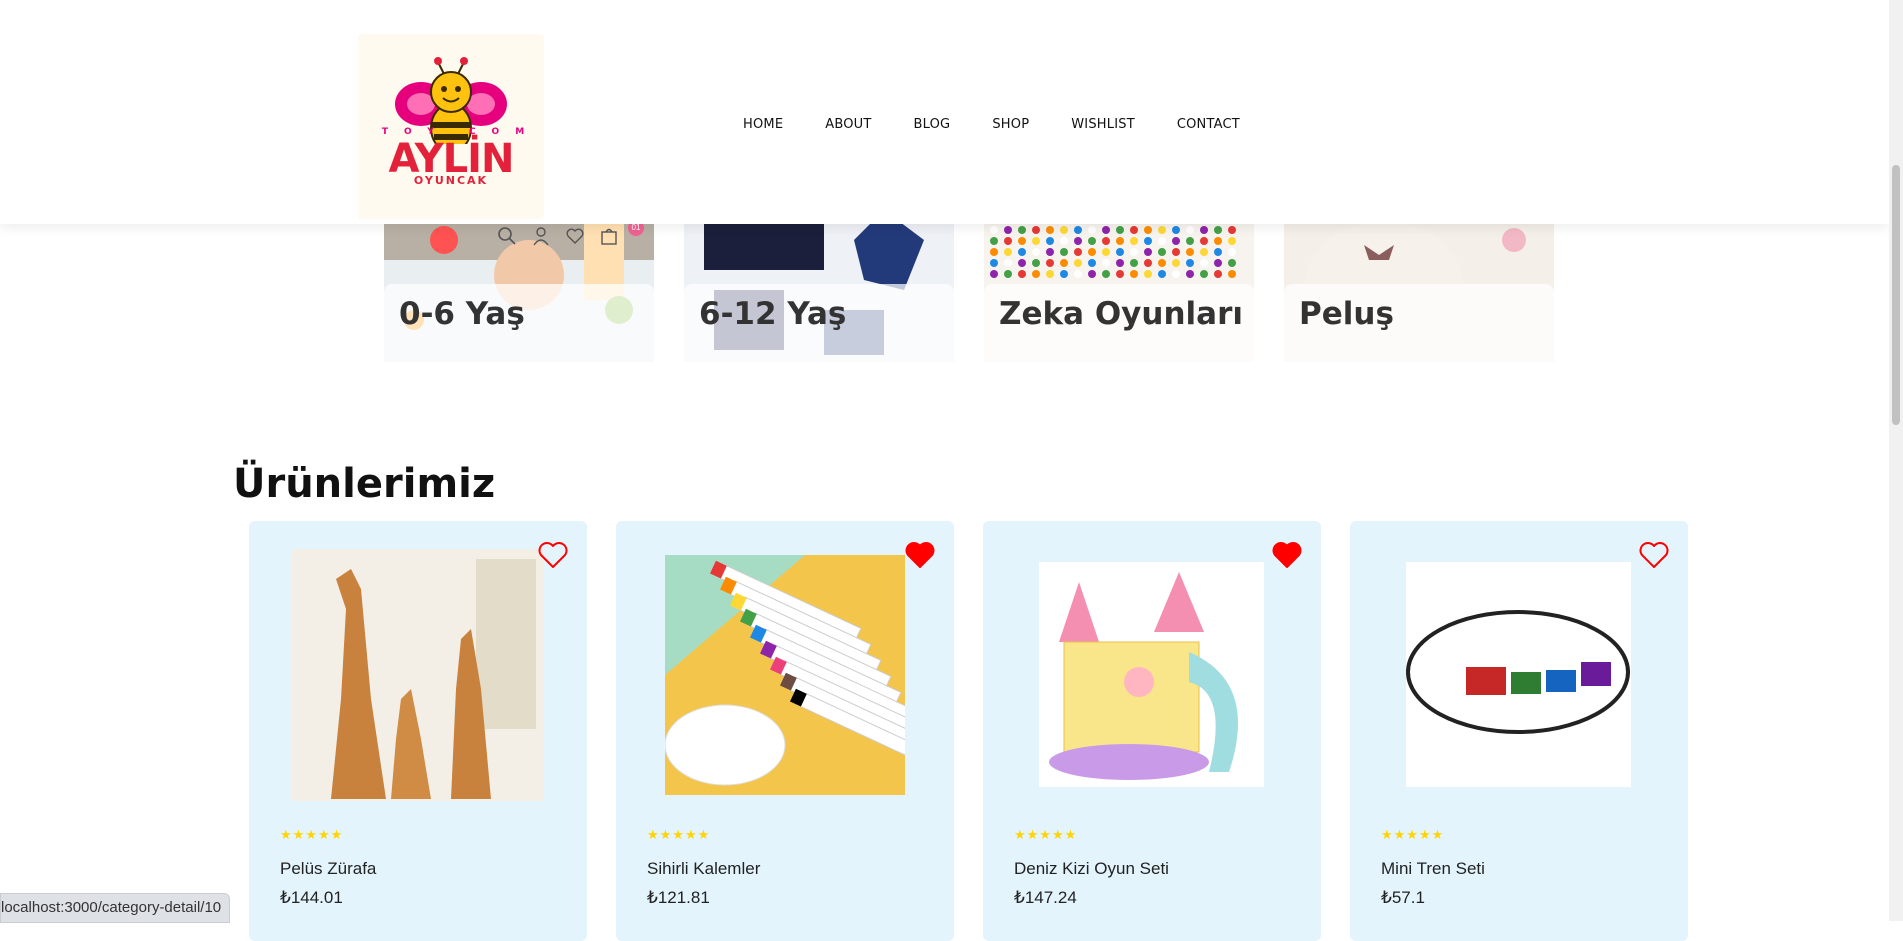  I want to click on giraffe-plush-picture, so click(417, 675).